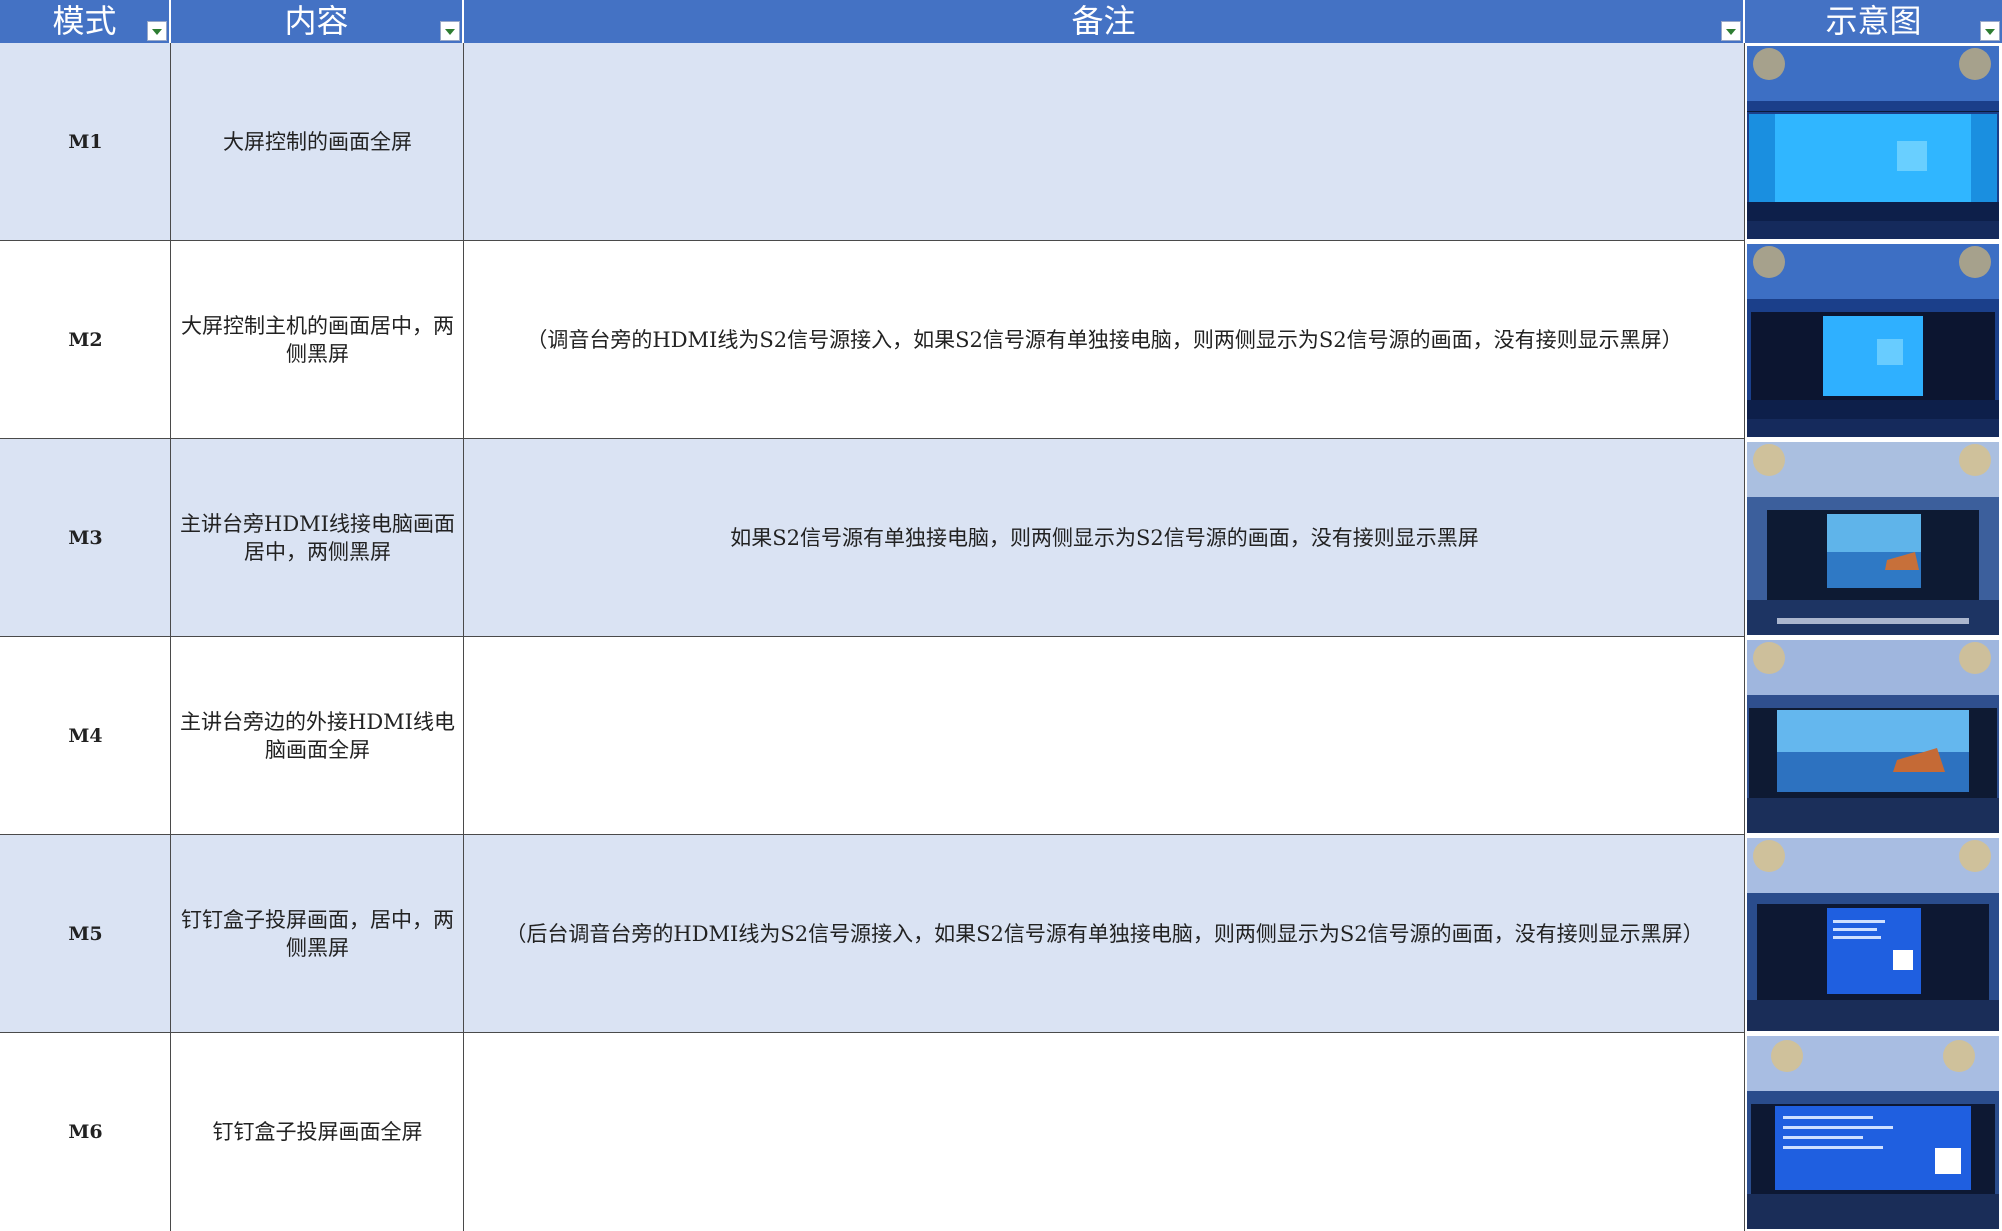  Describe the element at coordinates (317, 934) in the screenshot. I see `content-cell: 钉钉盒子投屏画面，居中，两侧黑屏` at that location.